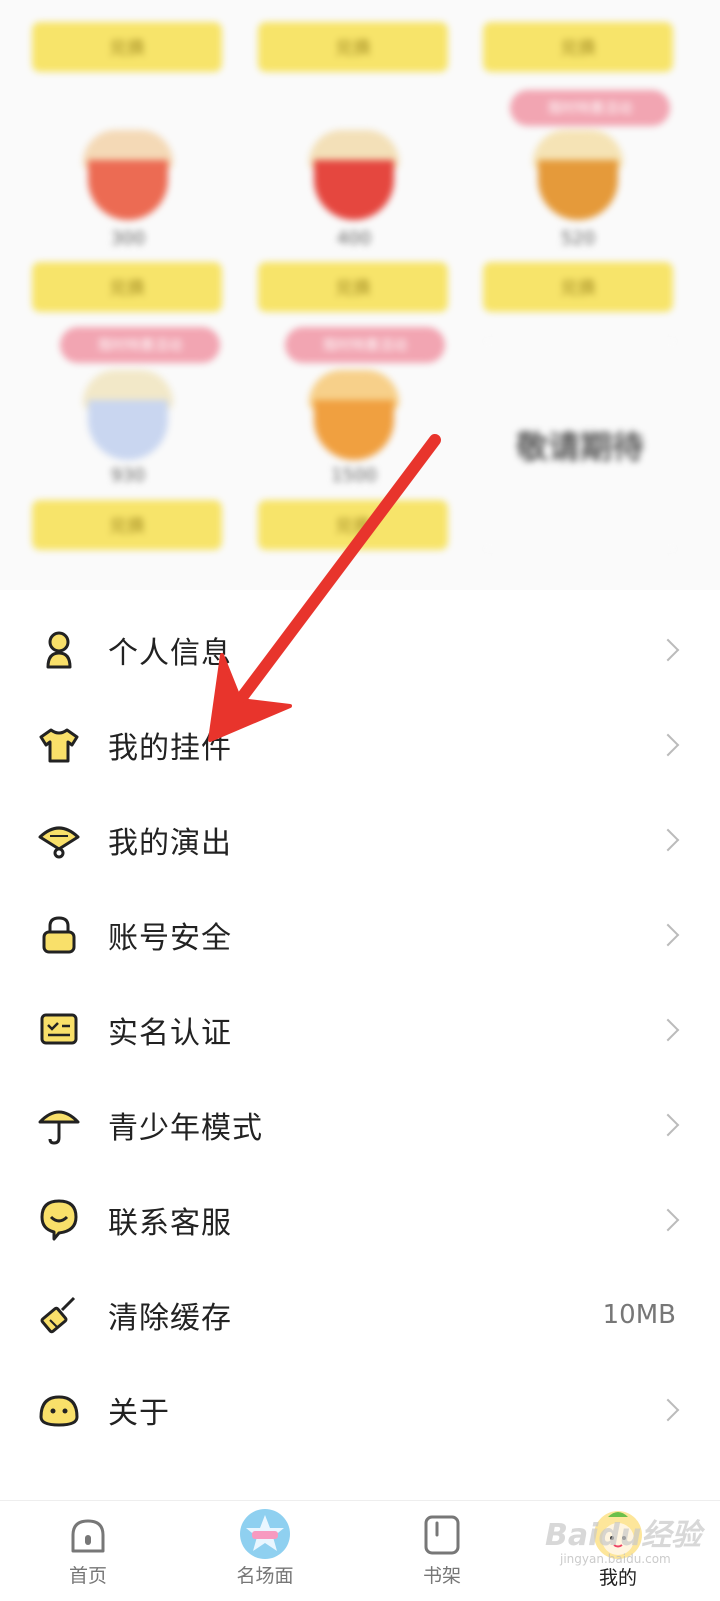 Image resolution: width=720 pixels, height=1601 pixels. What do you see at coordinates (265, 1576) in the screenshot?
I see `tab-label: 名场面` at bounding box center [265, 1576].